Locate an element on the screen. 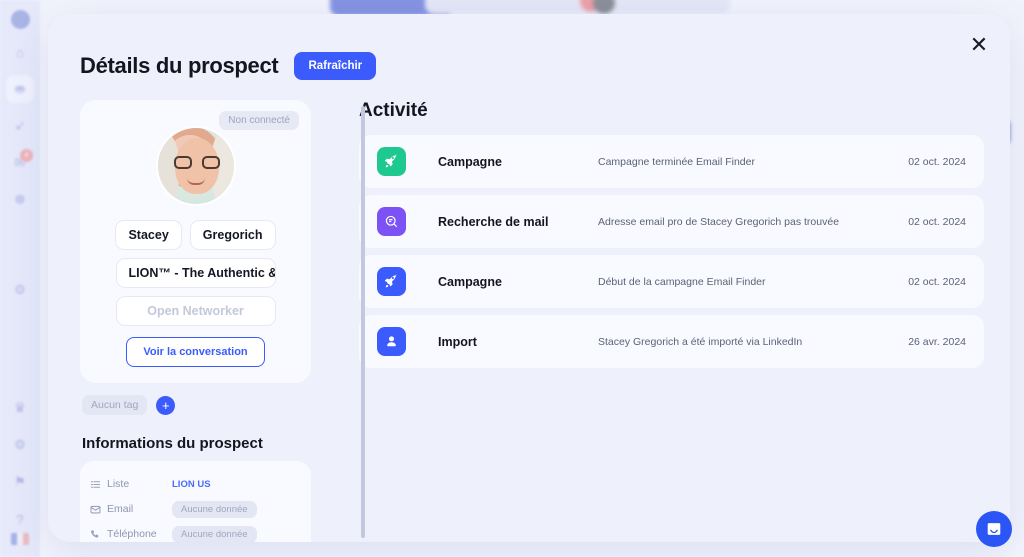 Image resolution: width=1024 pixels, height=557 pixels. topbar-search-input is located at coordinates (577, 7).